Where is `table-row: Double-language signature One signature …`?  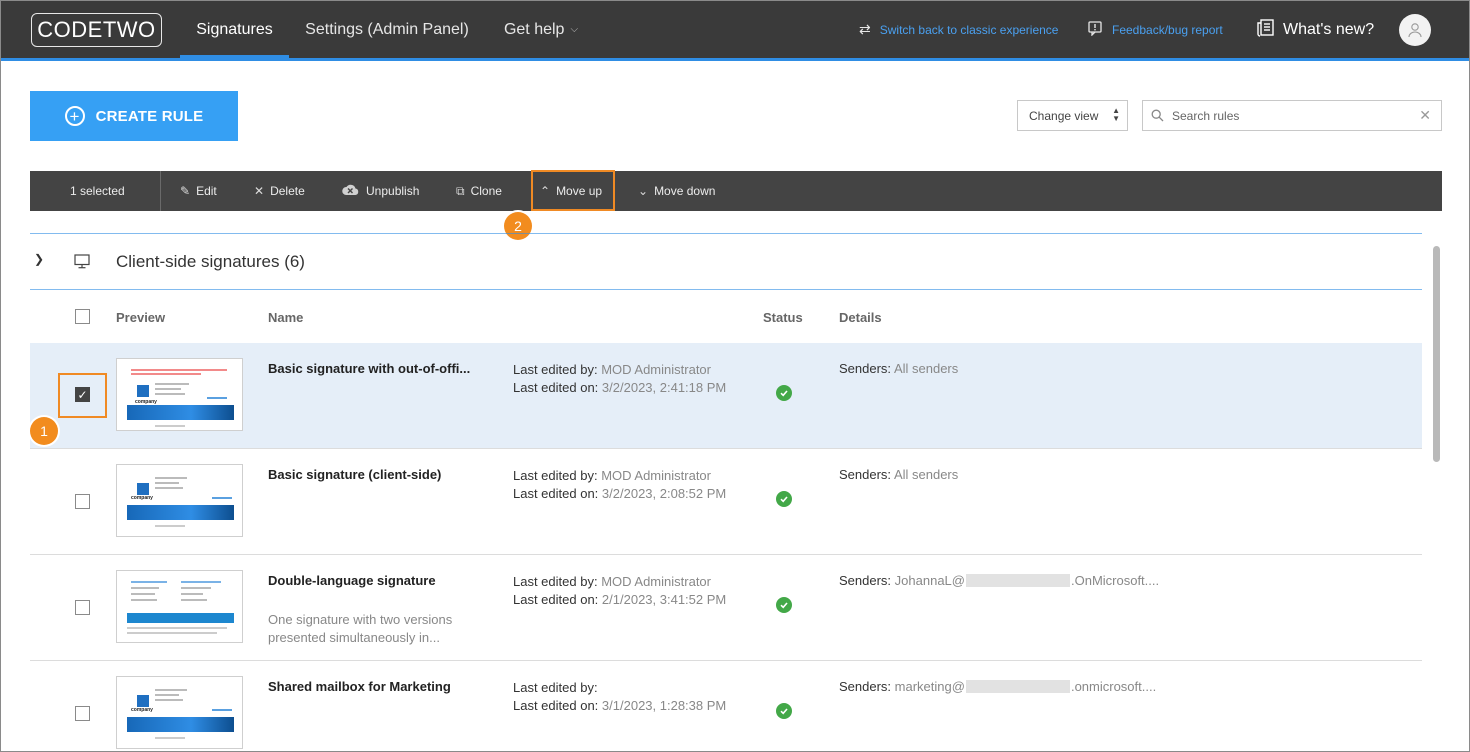 table-row: Double-language signature One signature … is located at coordinates (726, 608).